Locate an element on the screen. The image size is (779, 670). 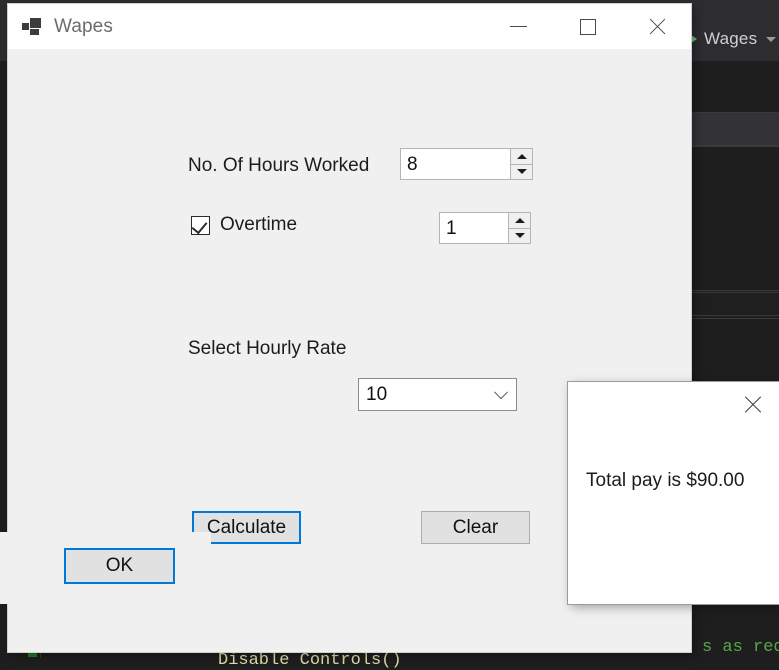
overtime-checkbox is located at coordinates (200, 225).